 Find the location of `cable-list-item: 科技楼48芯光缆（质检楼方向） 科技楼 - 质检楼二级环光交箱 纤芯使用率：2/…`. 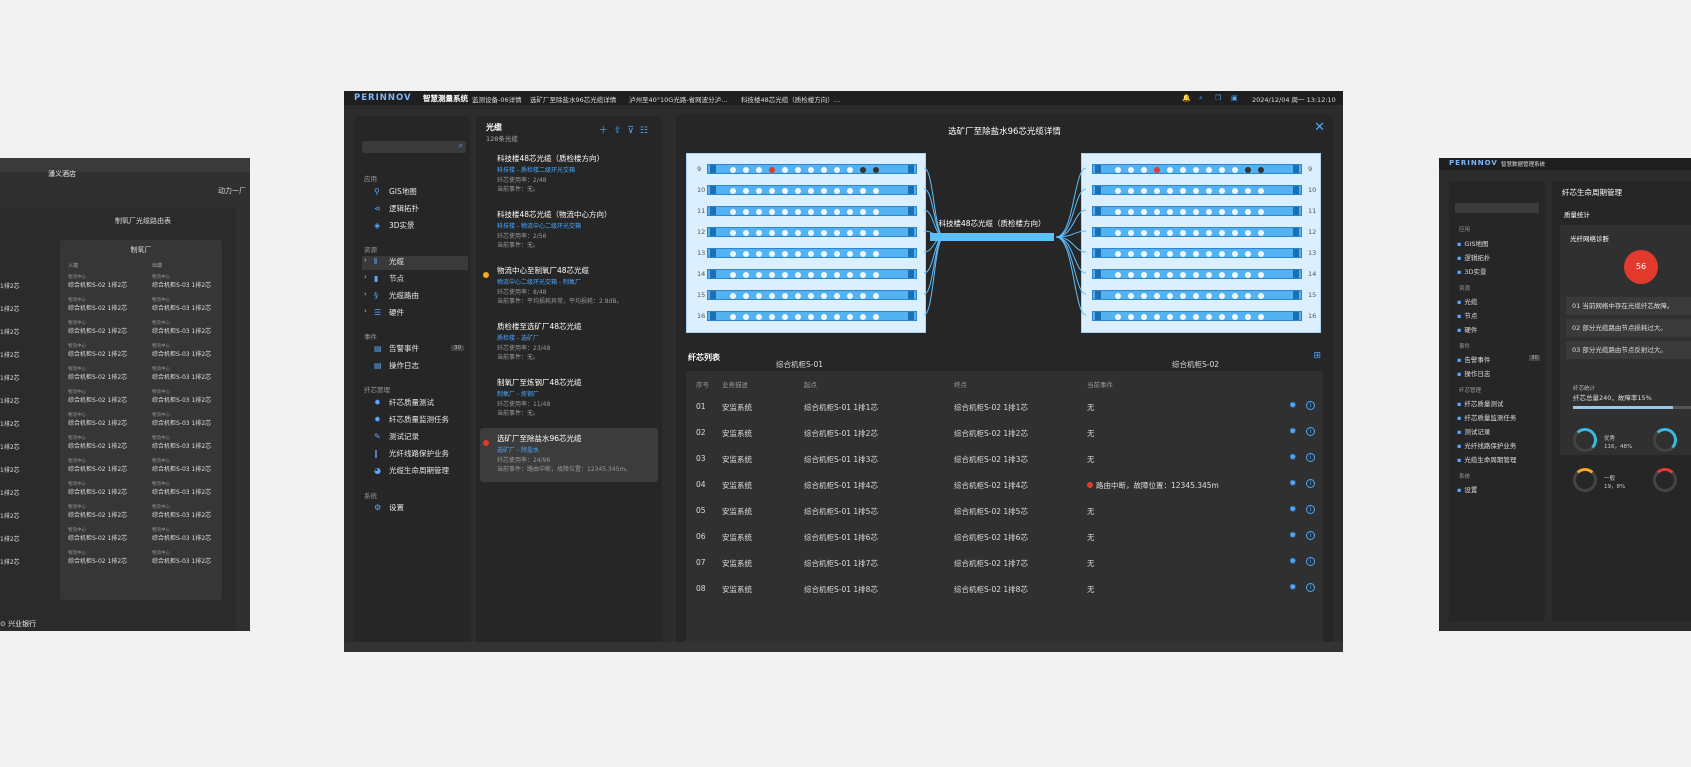

cable-list-item: 科技楼48芯光缆（质检楼方向） 科技楼 - 质检楼二级环光交箱 纤芯使用率：2/… is located at coordinates (569, 175).